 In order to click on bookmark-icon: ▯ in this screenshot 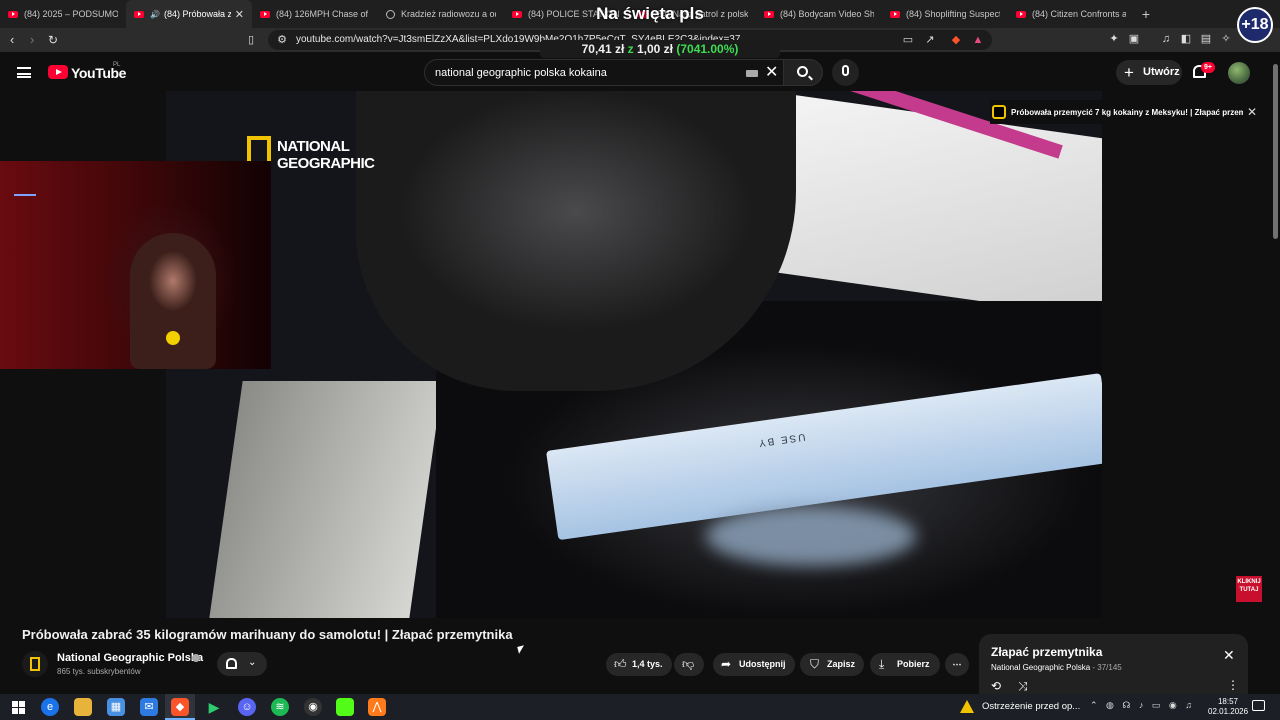, I will do `click(251, 40)`.